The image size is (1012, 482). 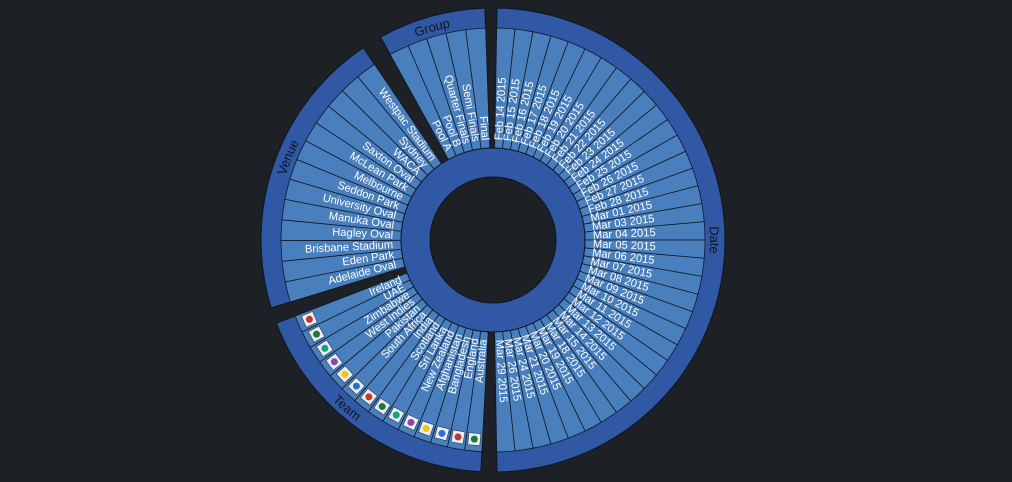 I want to click on group-label: Final, so click(x=484, y=128).